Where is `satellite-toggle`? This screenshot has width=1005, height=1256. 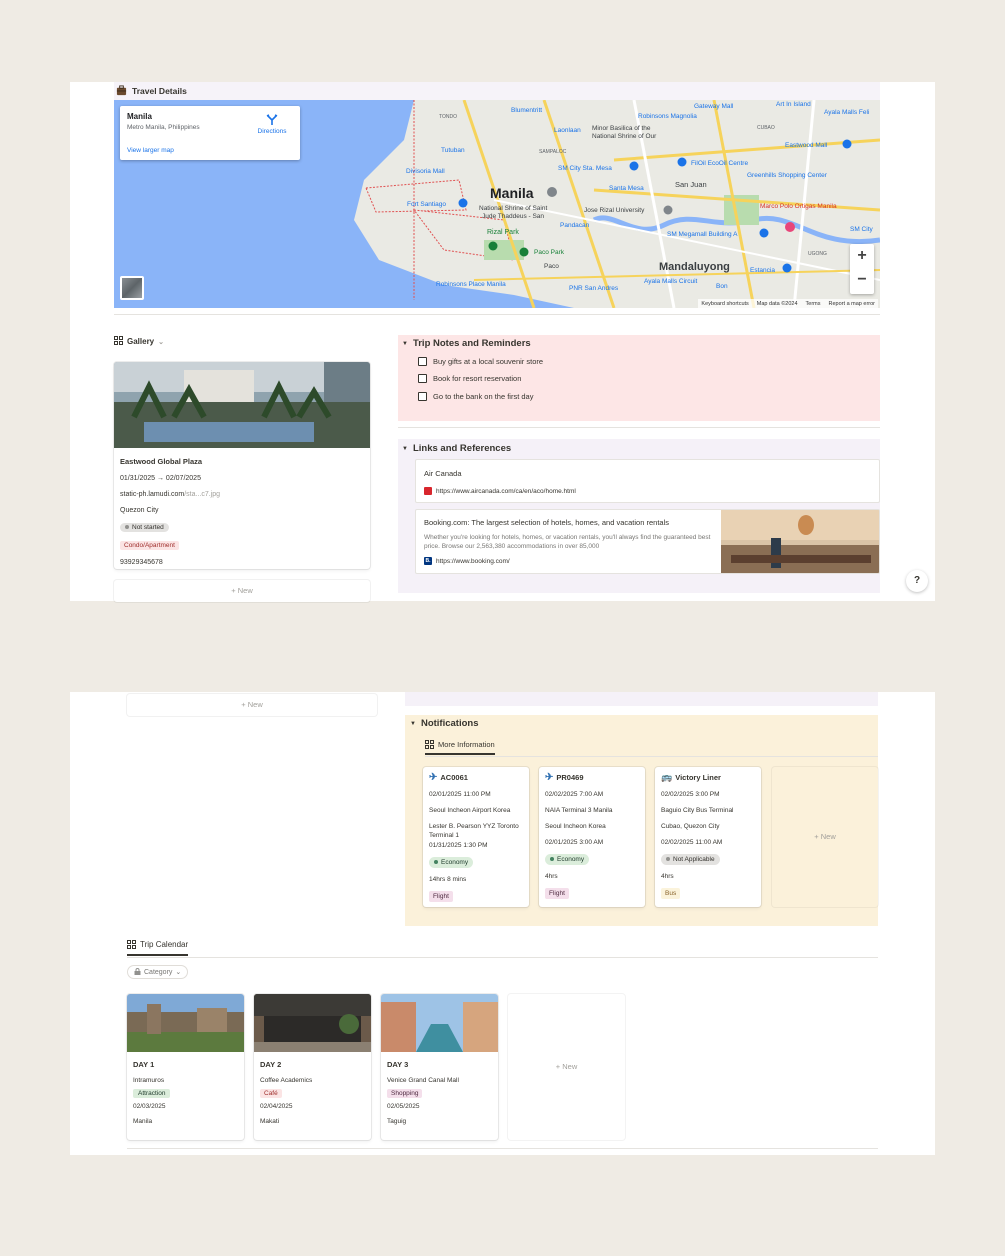 satellite-toggle is located at coordinates (132, 288).